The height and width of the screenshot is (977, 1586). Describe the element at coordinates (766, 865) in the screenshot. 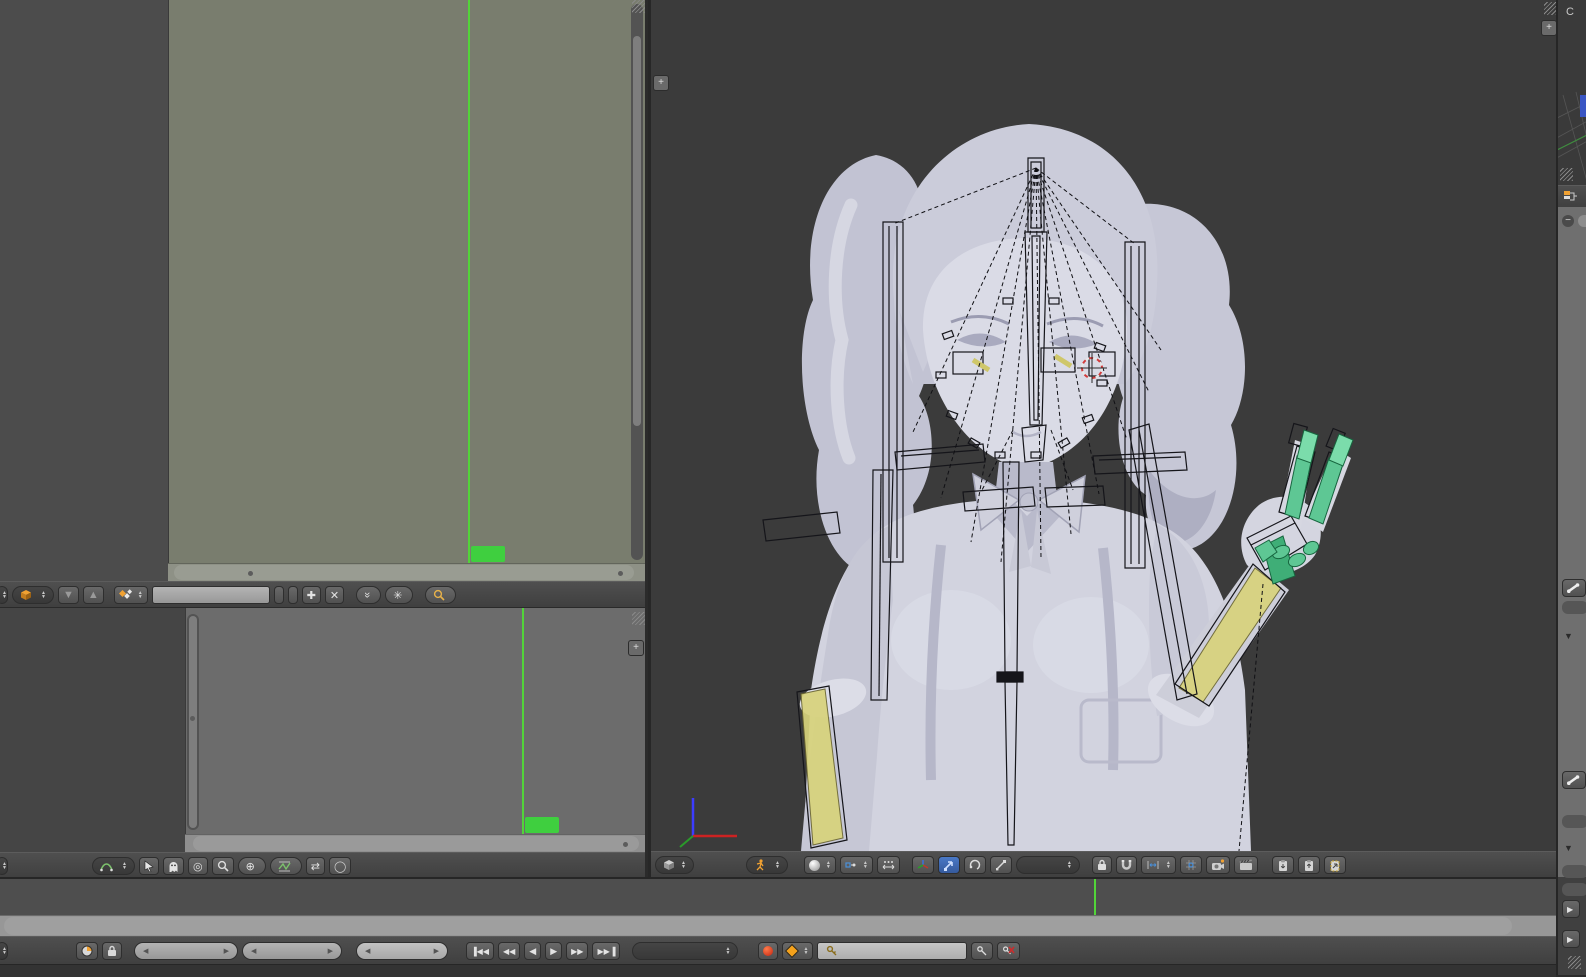

I see `mode-dropdown: ▲ ▼` at that location.